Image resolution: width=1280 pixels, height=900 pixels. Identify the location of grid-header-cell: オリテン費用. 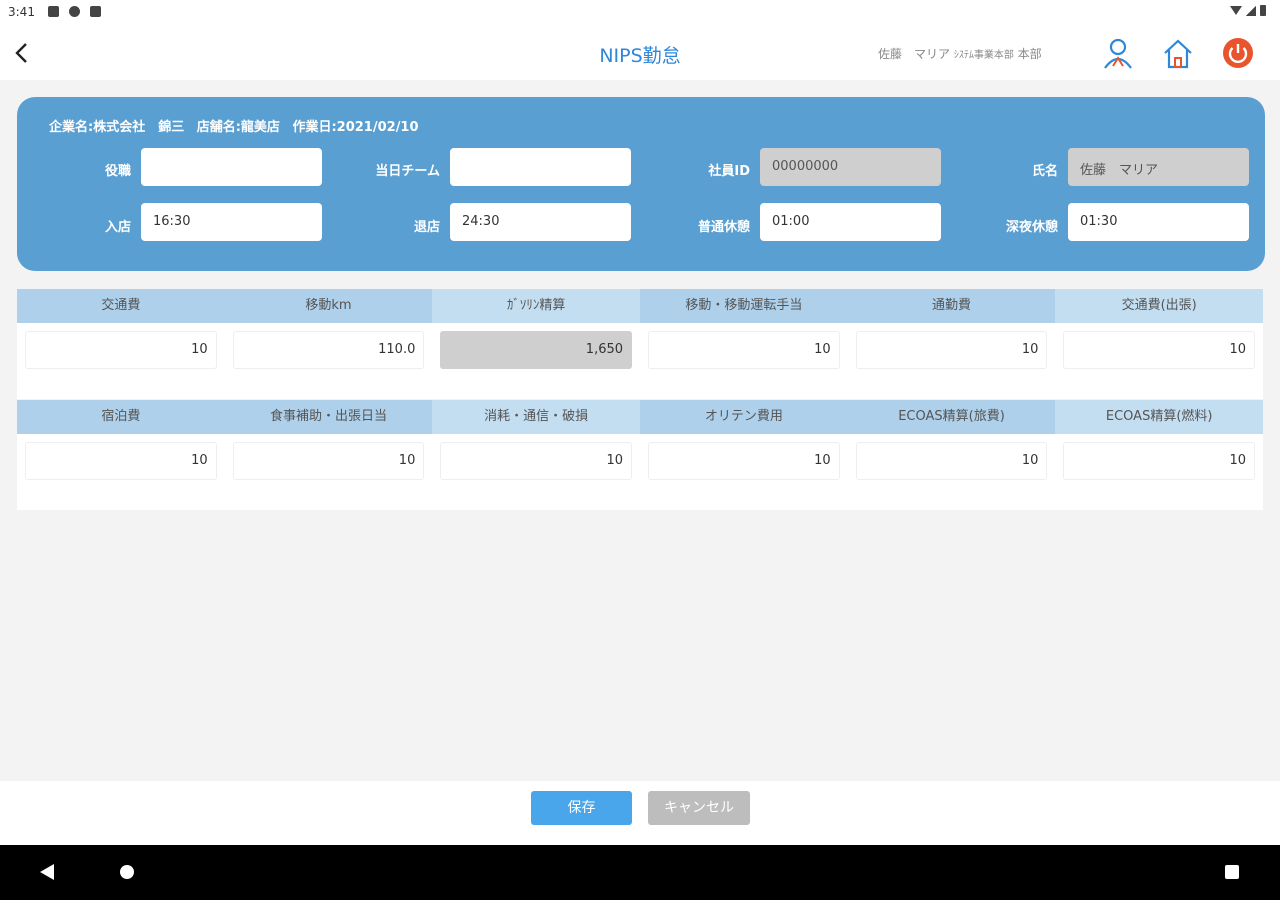
(743, 416).